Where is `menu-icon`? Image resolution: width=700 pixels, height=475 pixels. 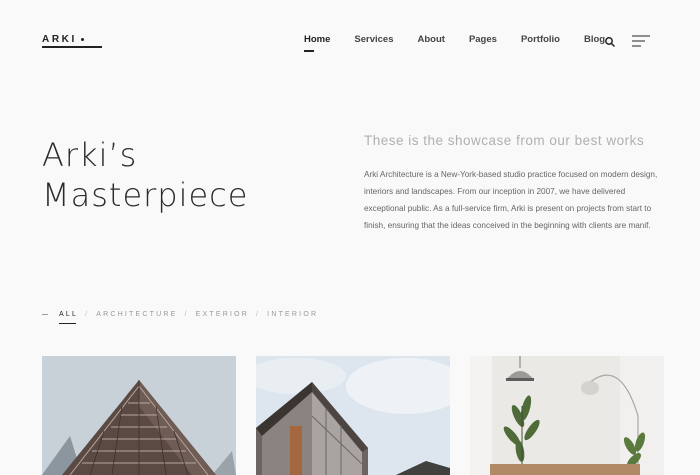
menu-icon is located at coordinates (641, 41).